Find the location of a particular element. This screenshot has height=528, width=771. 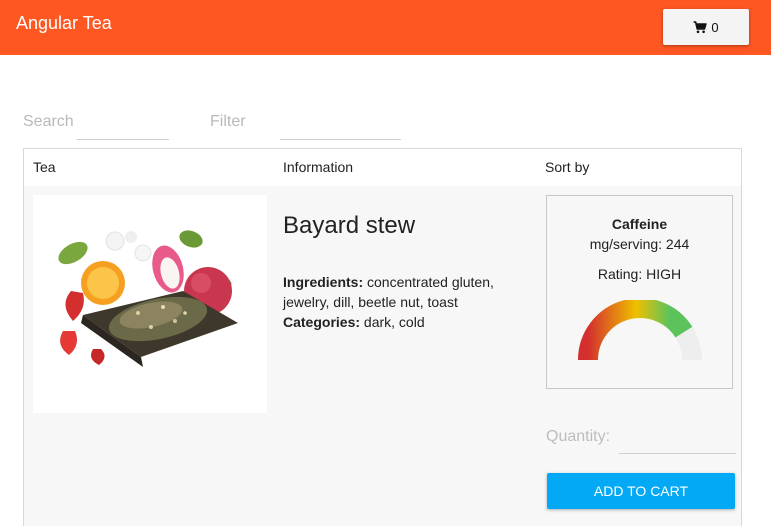

caffeine-mg-serving: mg/serving: 244 is located at coordinates (639, 244).